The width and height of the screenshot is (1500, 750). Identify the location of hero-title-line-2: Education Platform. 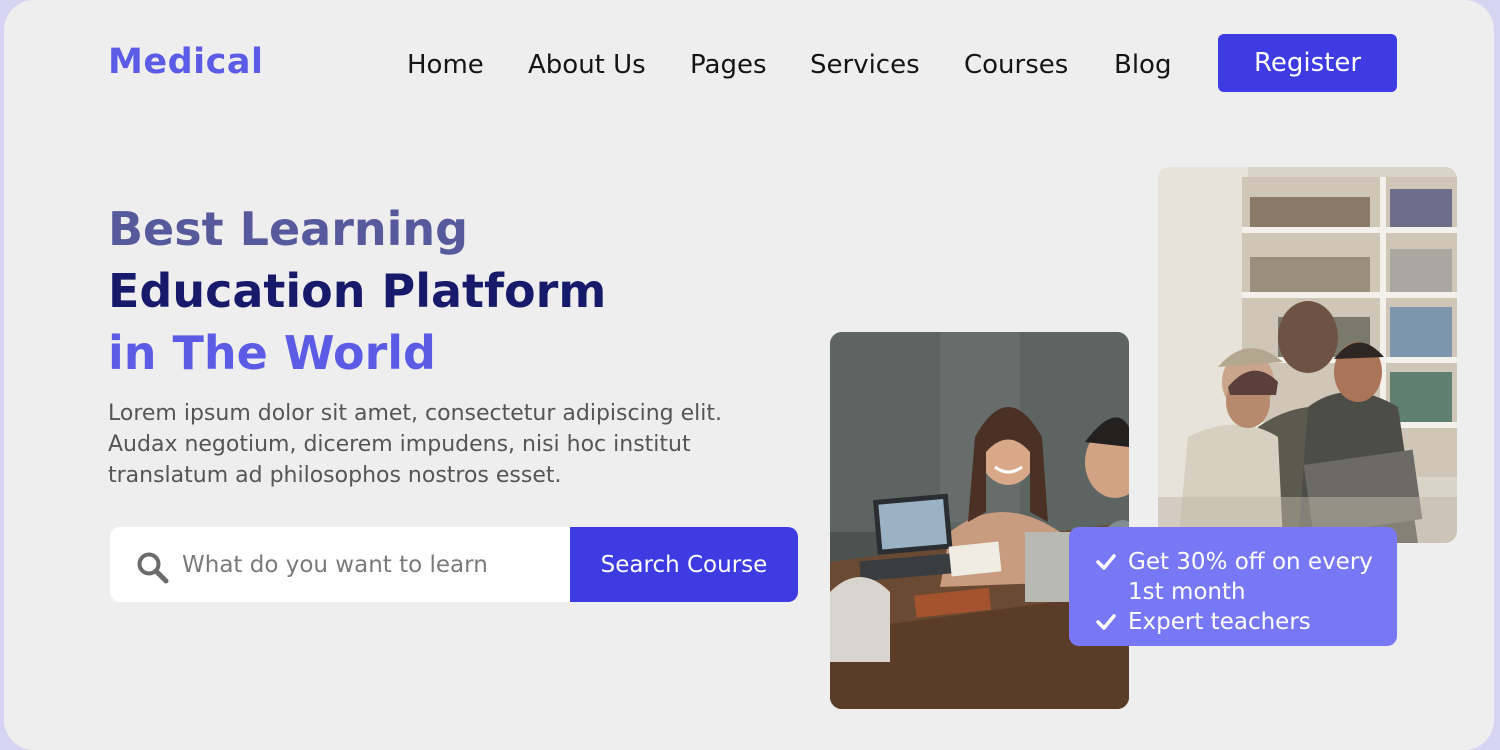
(357, 291).